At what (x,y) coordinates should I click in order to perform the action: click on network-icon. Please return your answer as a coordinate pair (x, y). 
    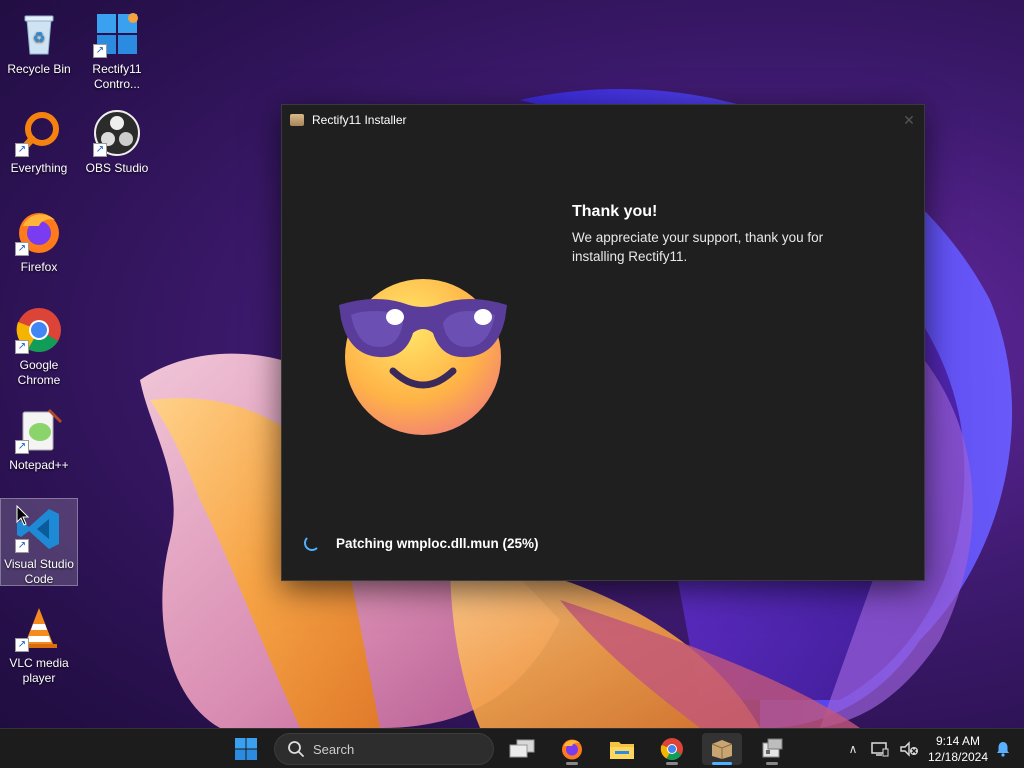
    Looking at the image, I should click on (880, 749).